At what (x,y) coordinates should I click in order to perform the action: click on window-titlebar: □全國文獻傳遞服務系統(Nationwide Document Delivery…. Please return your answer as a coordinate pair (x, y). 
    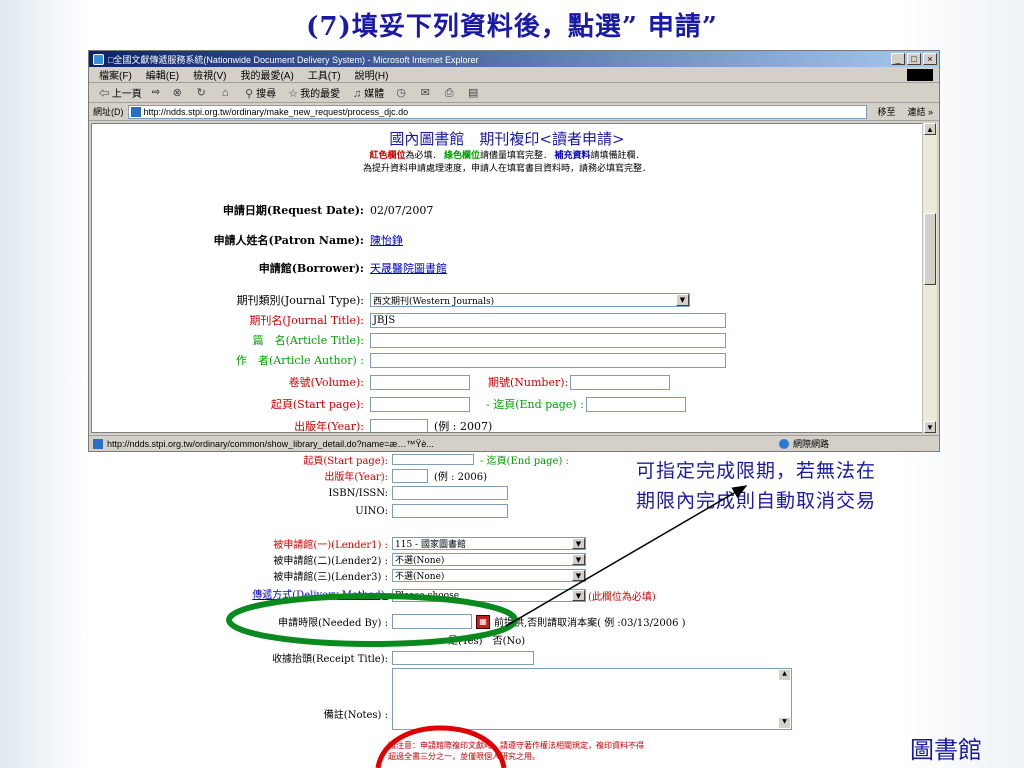
    Looking at the image, I should click on (514, 59).